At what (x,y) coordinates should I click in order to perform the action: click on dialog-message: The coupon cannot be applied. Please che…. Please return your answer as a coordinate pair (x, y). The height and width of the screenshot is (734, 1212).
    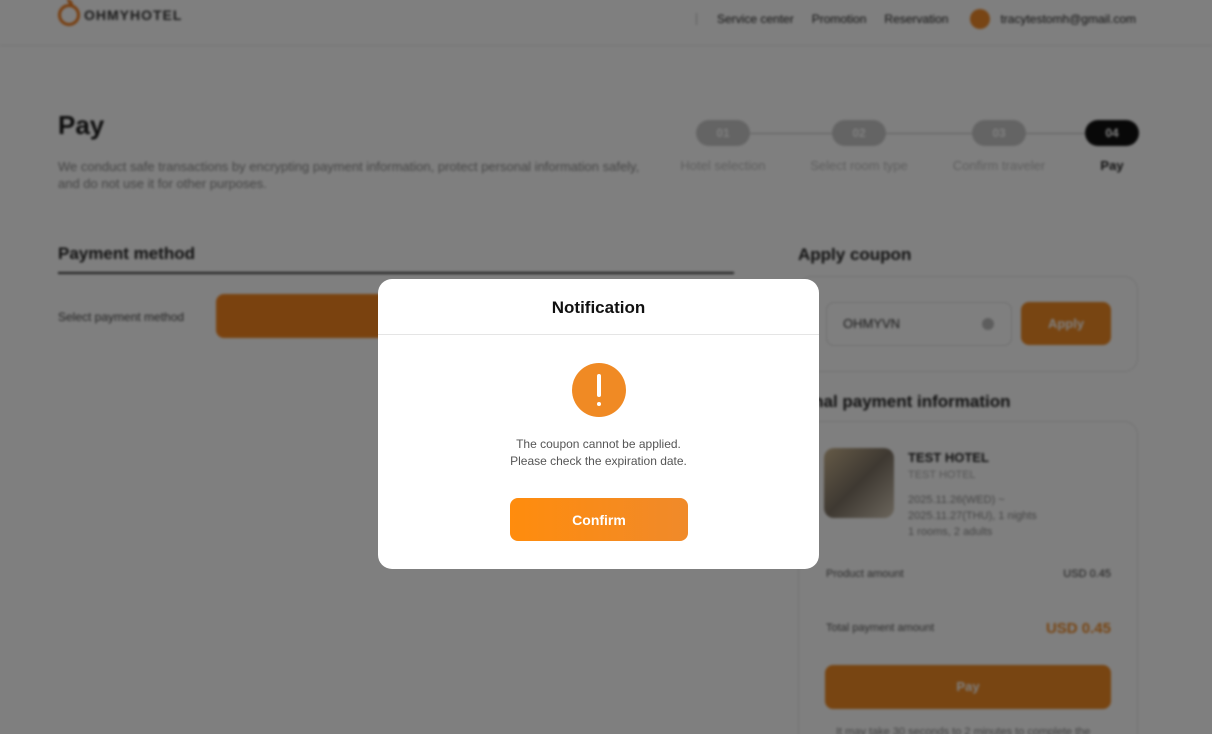
    Looking at the image, I should click on (598, 453).